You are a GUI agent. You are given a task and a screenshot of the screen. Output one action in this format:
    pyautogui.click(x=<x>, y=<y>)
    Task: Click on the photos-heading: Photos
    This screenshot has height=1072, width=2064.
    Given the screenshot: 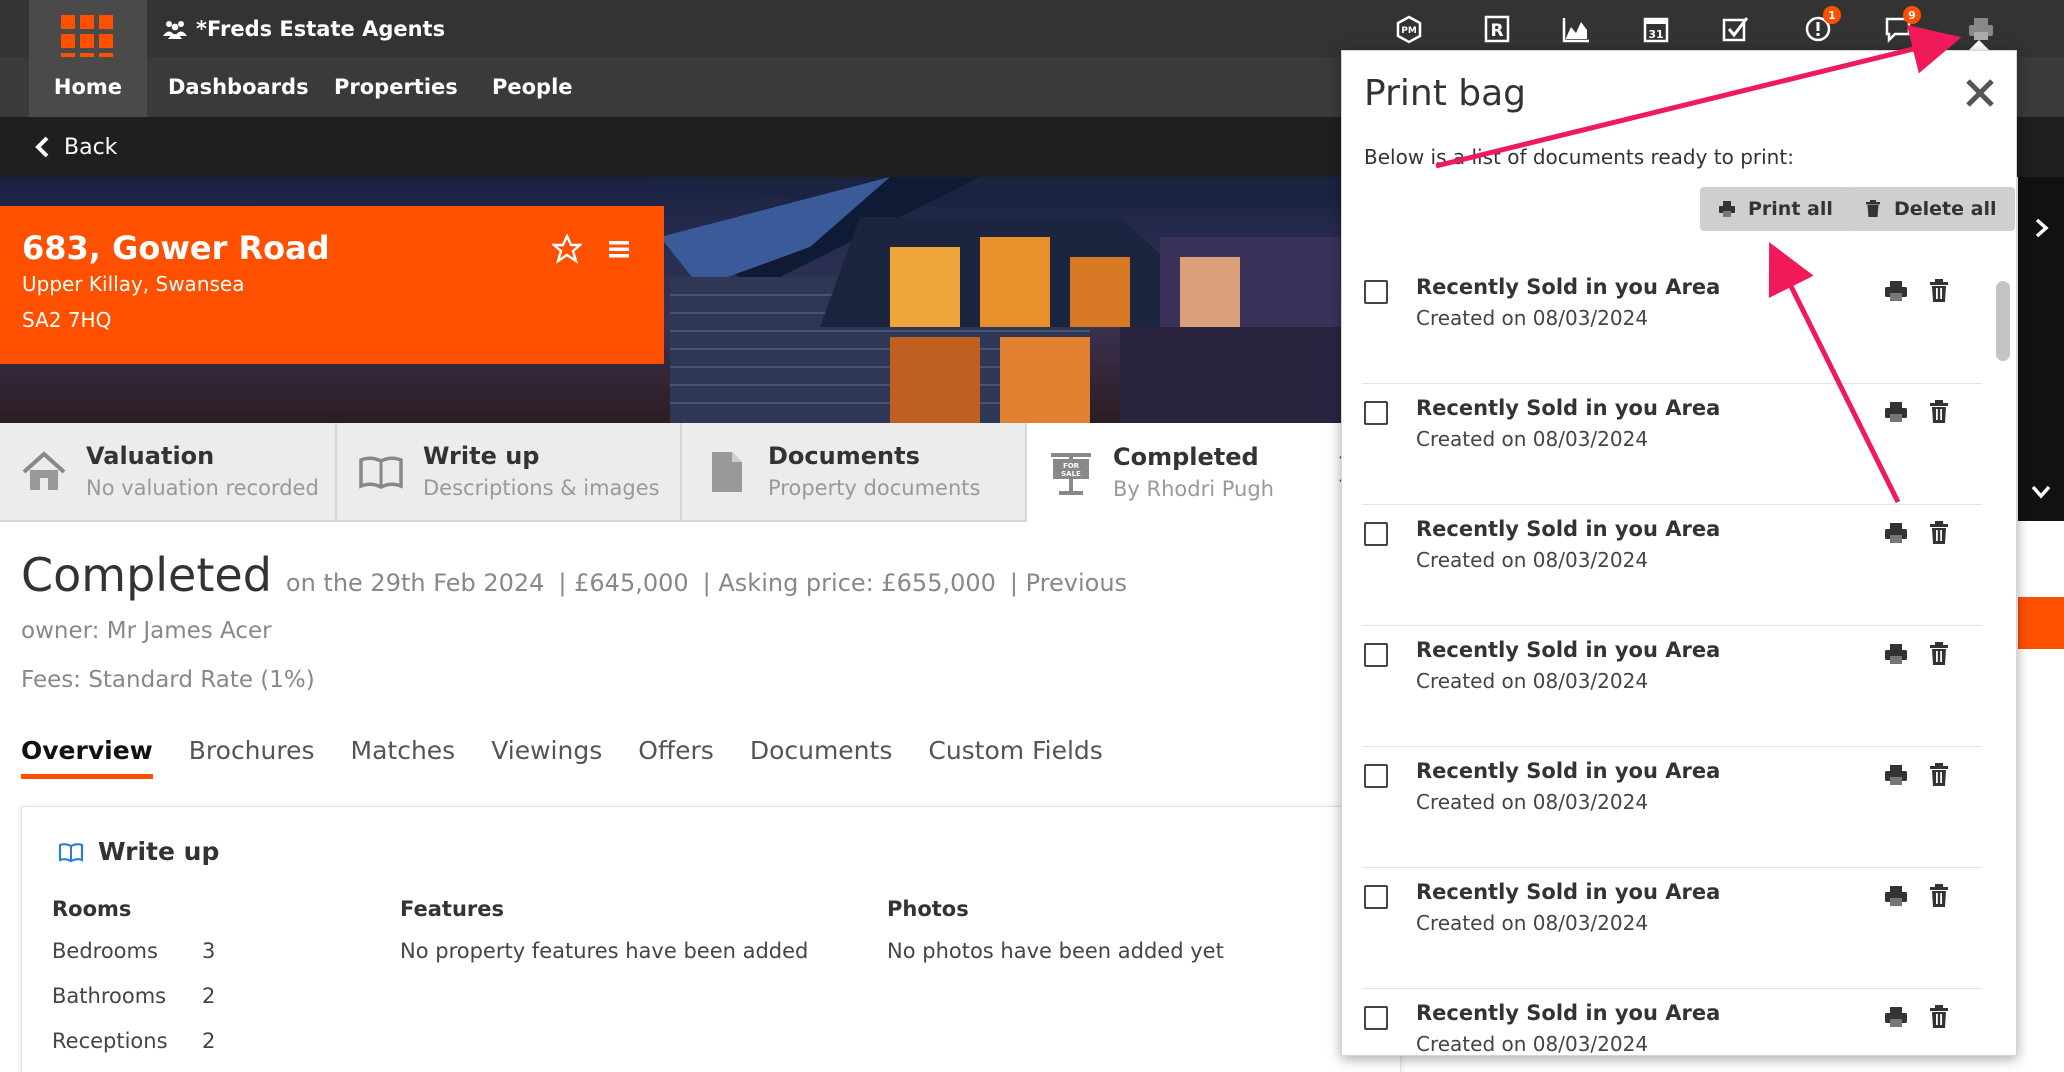 What is the action you would take?
    pyautogui.click(x=928, y=909)
    